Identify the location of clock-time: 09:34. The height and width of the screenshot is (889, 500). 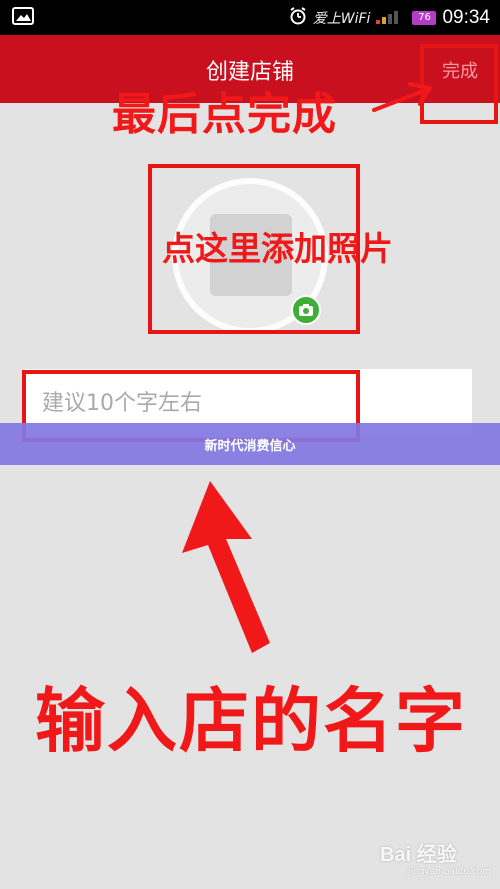
(466, 17).